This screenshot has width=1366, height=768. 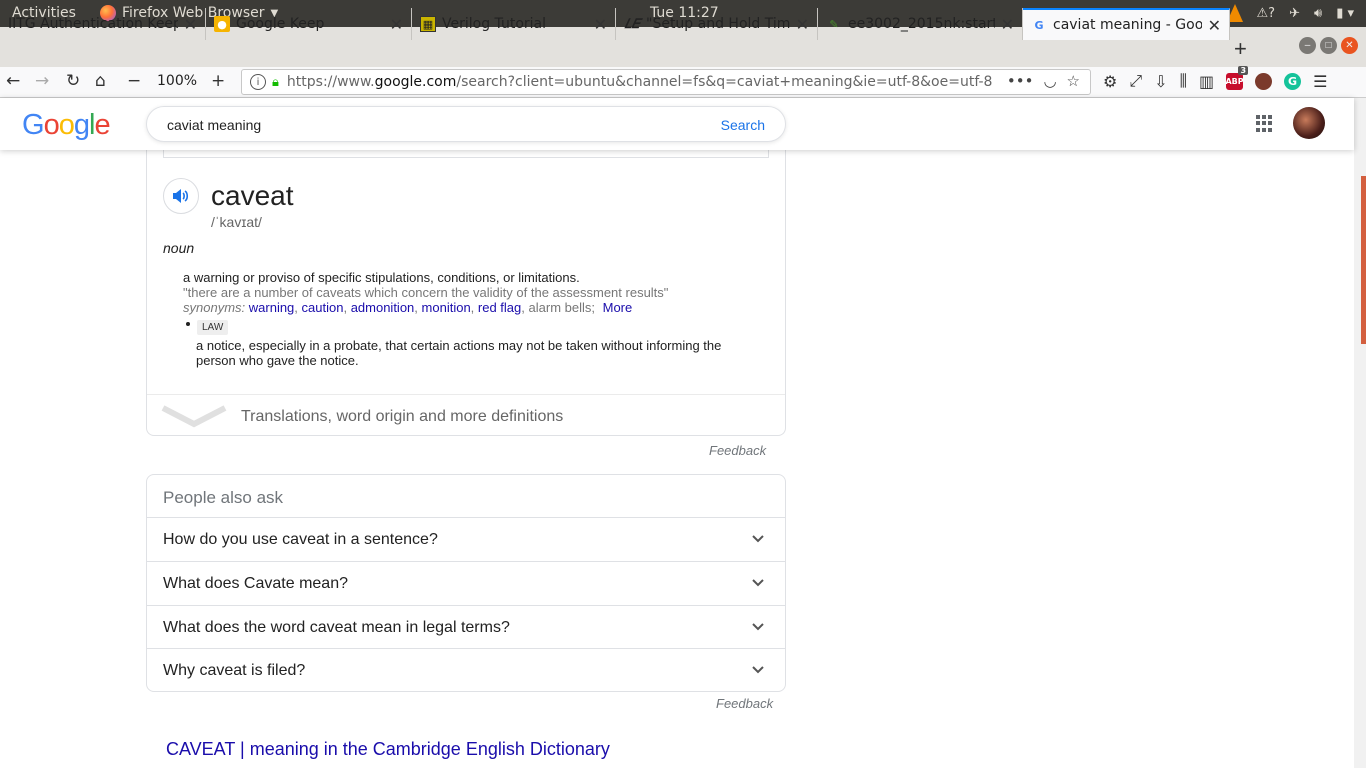 I want to click on download-icon: ⇩, so click(x=1160, y=81).